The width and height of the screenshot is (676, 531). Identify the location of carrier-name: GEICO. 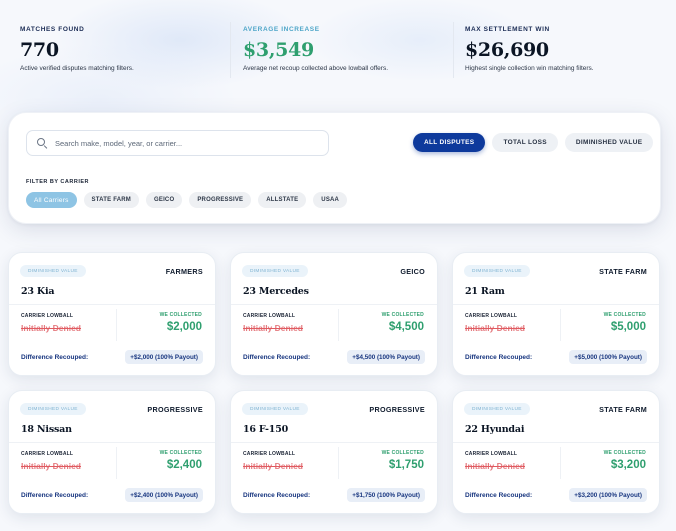
(412, 271).